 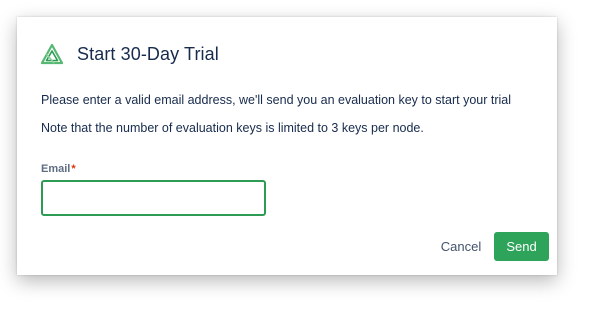 I want to click on dialog-title: Start 30-Day Trial, so click(x=148, y=53).